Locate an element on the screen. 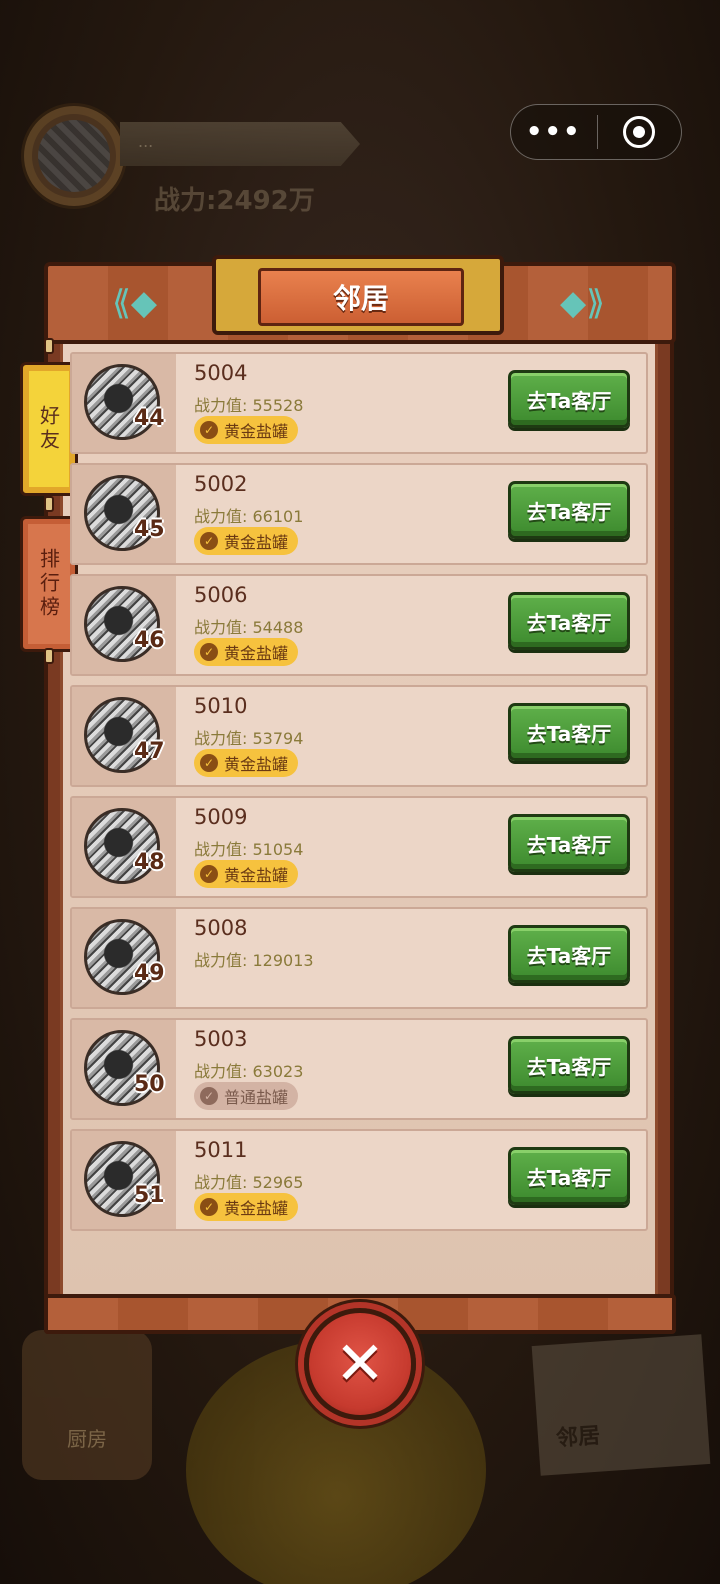 This screenshot has width=720, height=1584. avatar-pane: 51 is located at coordinates (124, 1180).